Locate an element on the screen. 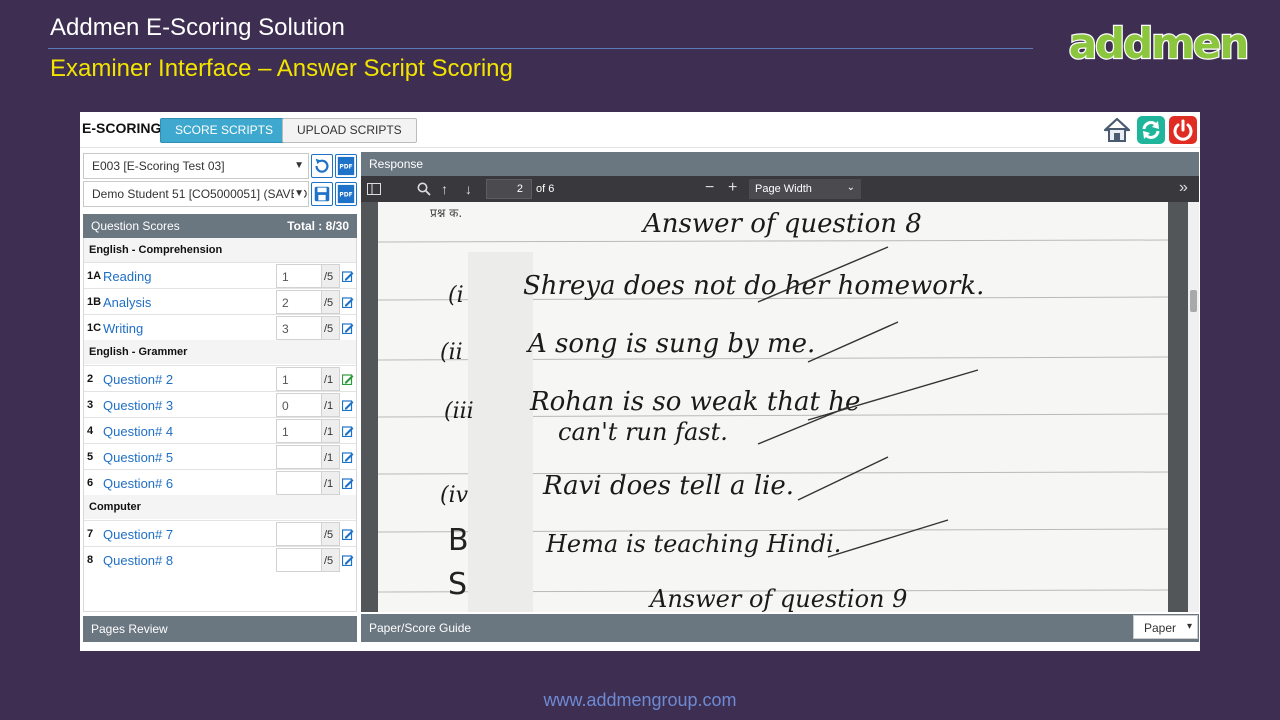  save-icon is located at coordinates (322, 194).